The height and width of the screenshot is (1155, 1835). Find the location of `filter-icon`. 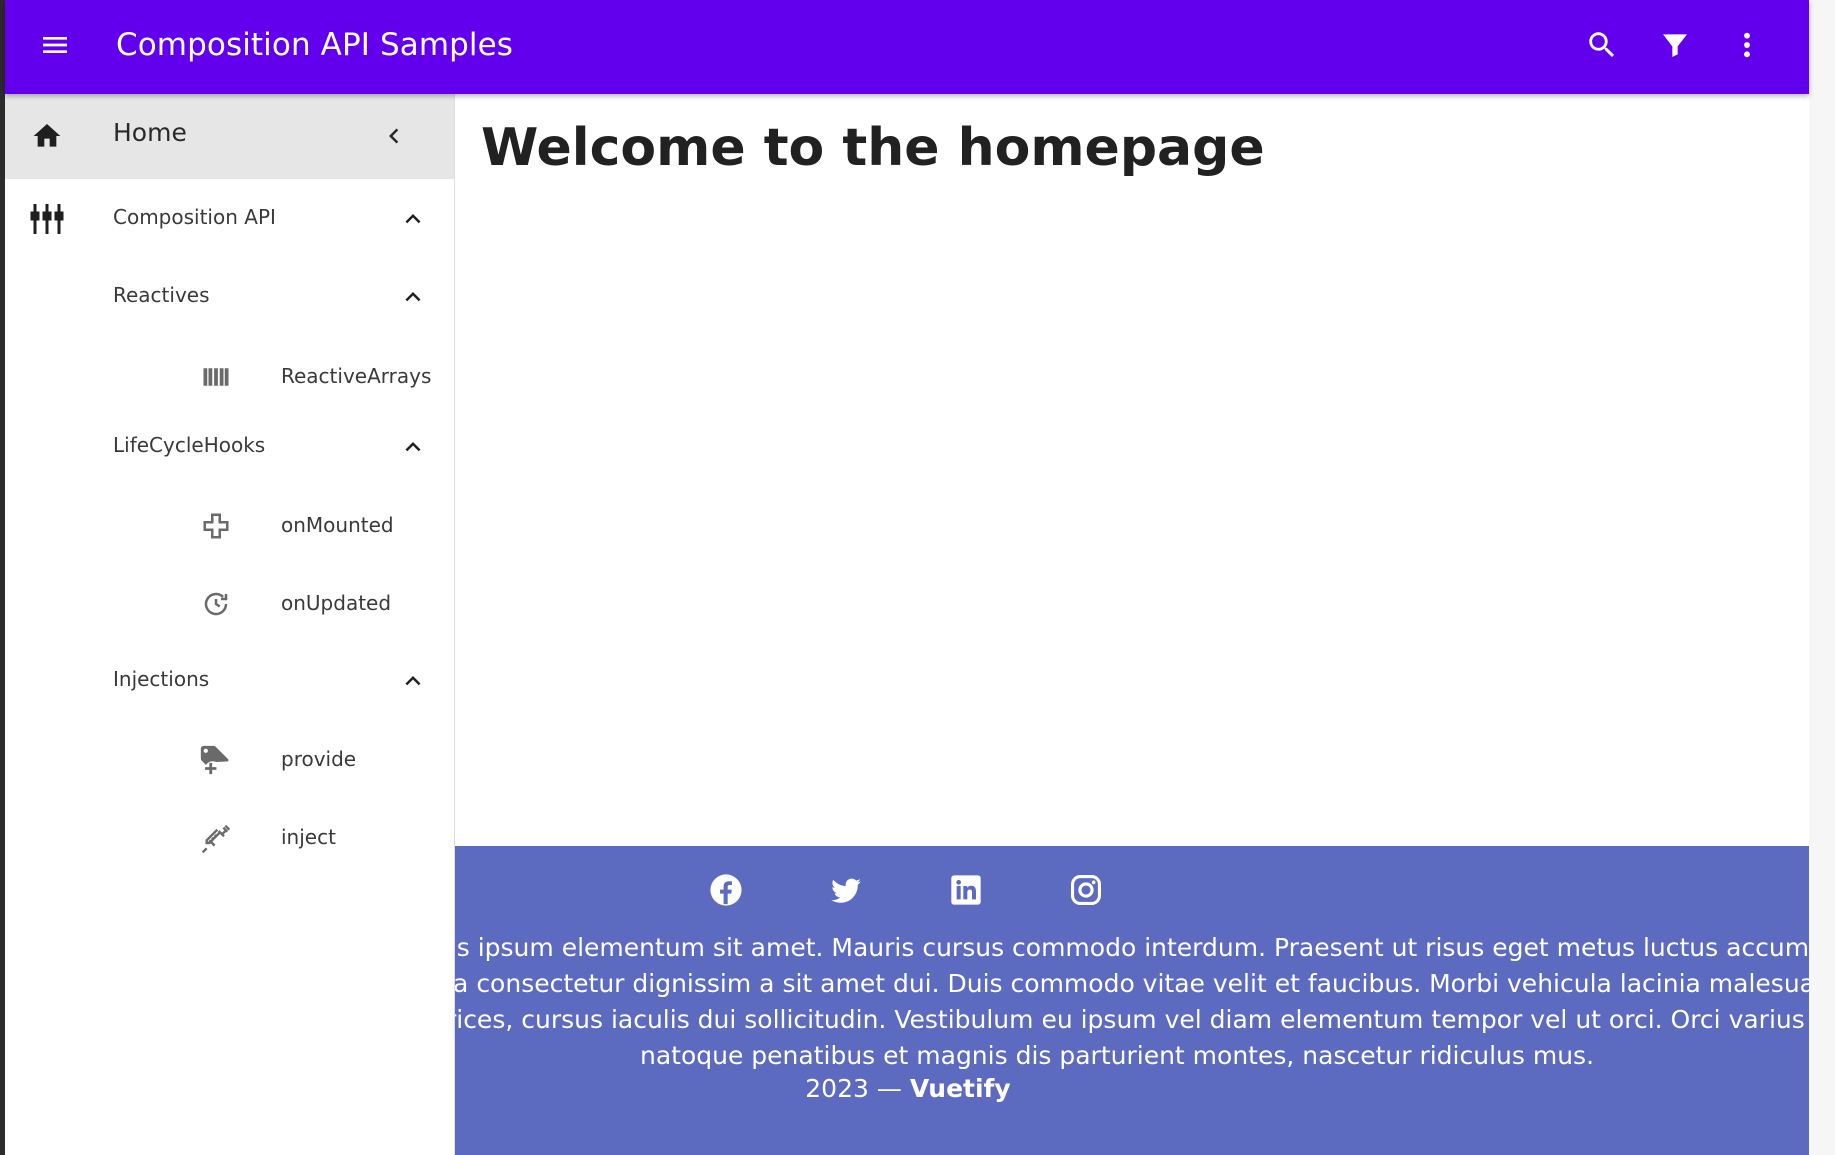

filter-icon is located at coordinates (1675, 45).